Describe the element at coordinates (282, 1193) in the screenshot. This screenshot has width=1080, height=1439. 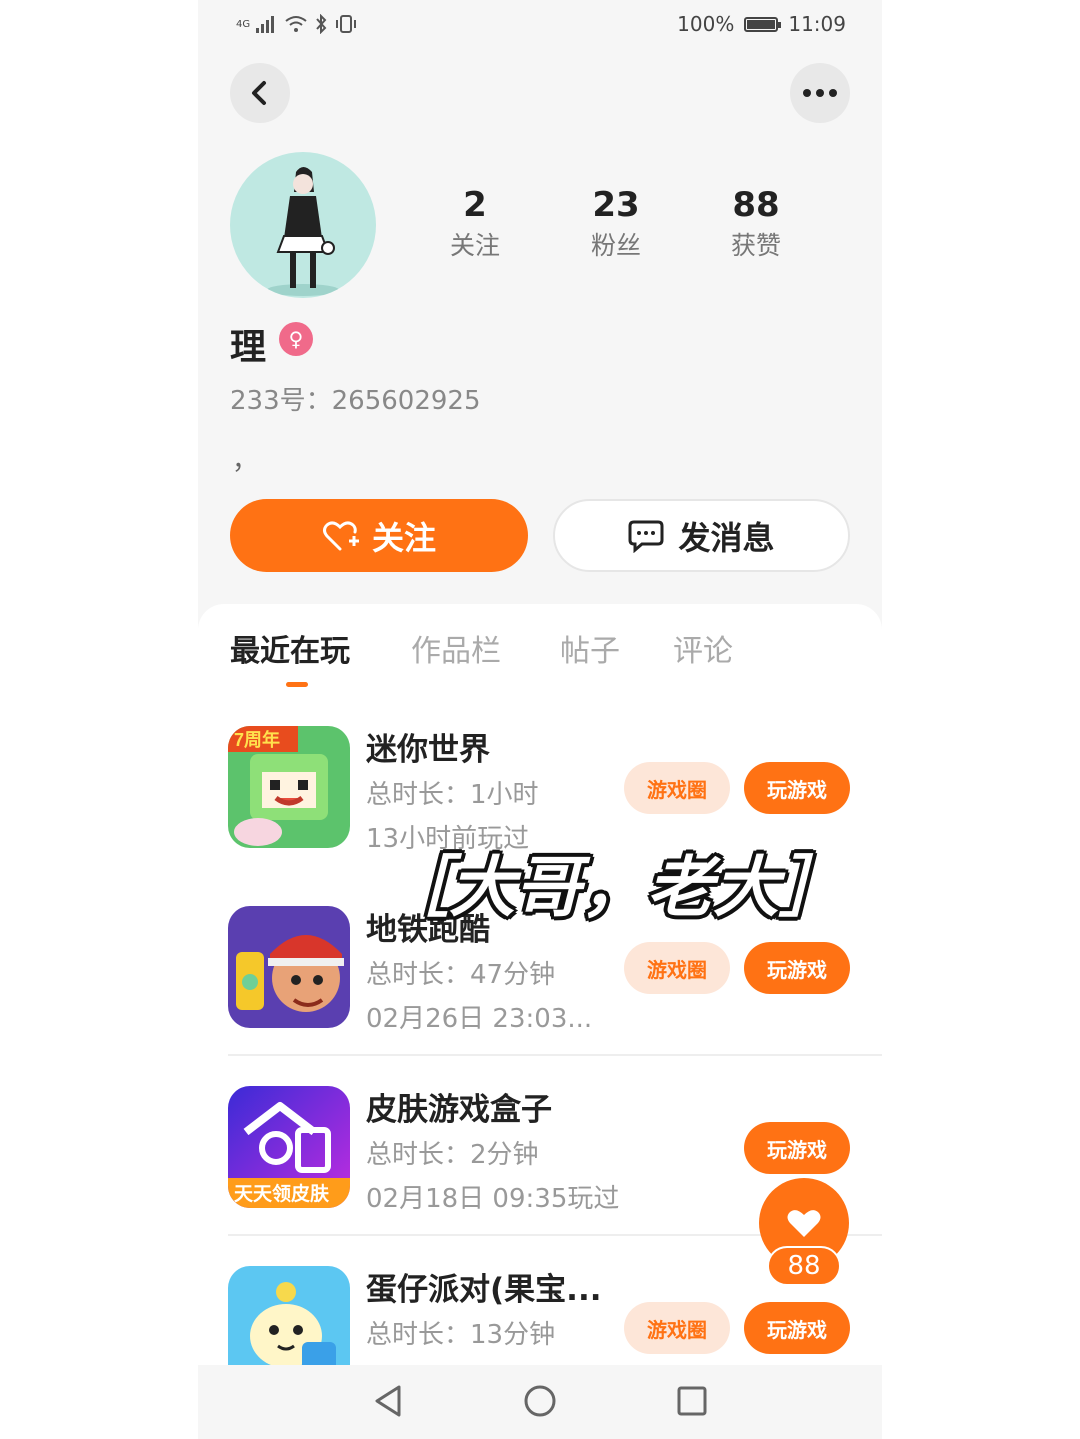
I see `svg-text: 天天领皮肤` at that location.